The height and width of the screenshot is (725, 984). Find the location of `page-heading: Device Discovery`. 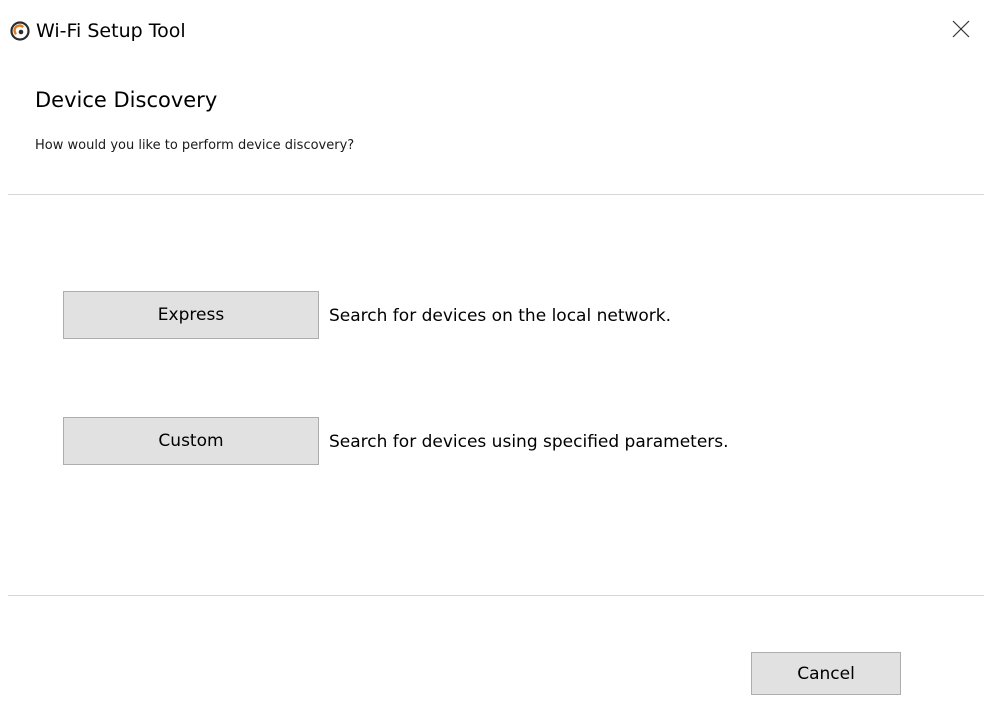

page-heading: Device Discovery is located at coordinates (126, 100).